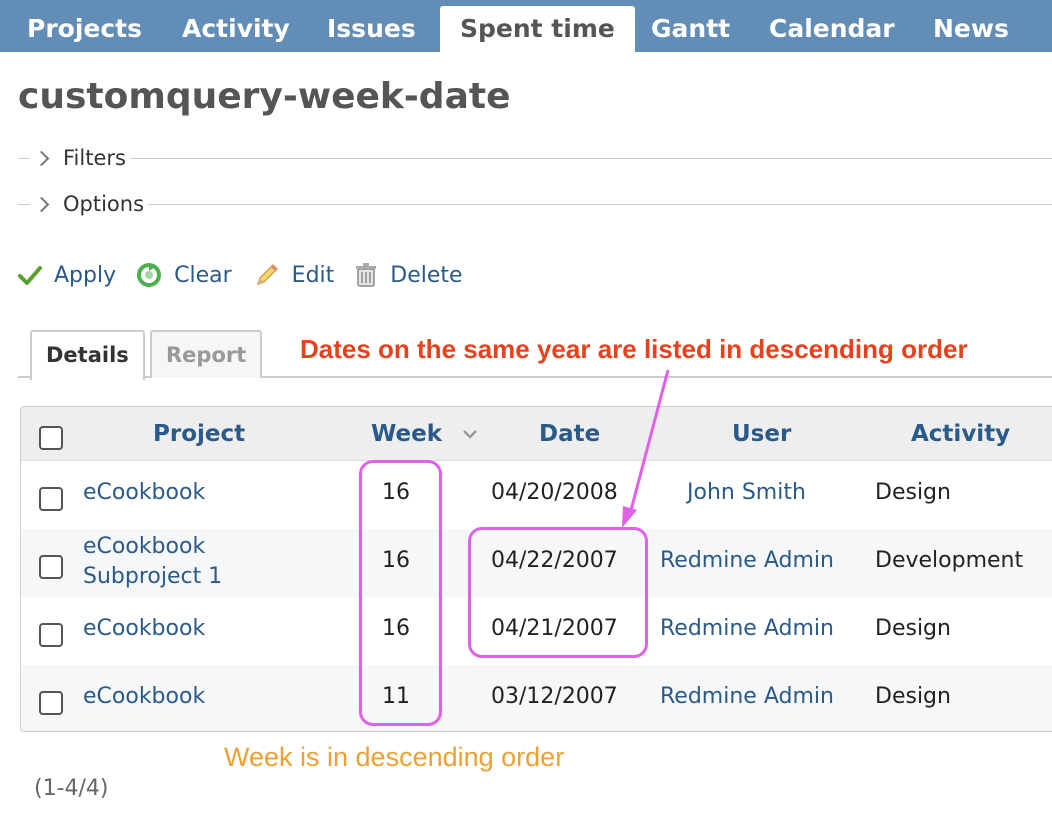 This screenshot has width=1052, height=820. Describe the element at coordinates (554, 492) in the screenshot. I see `date-value: 04/20/2008` at that location.